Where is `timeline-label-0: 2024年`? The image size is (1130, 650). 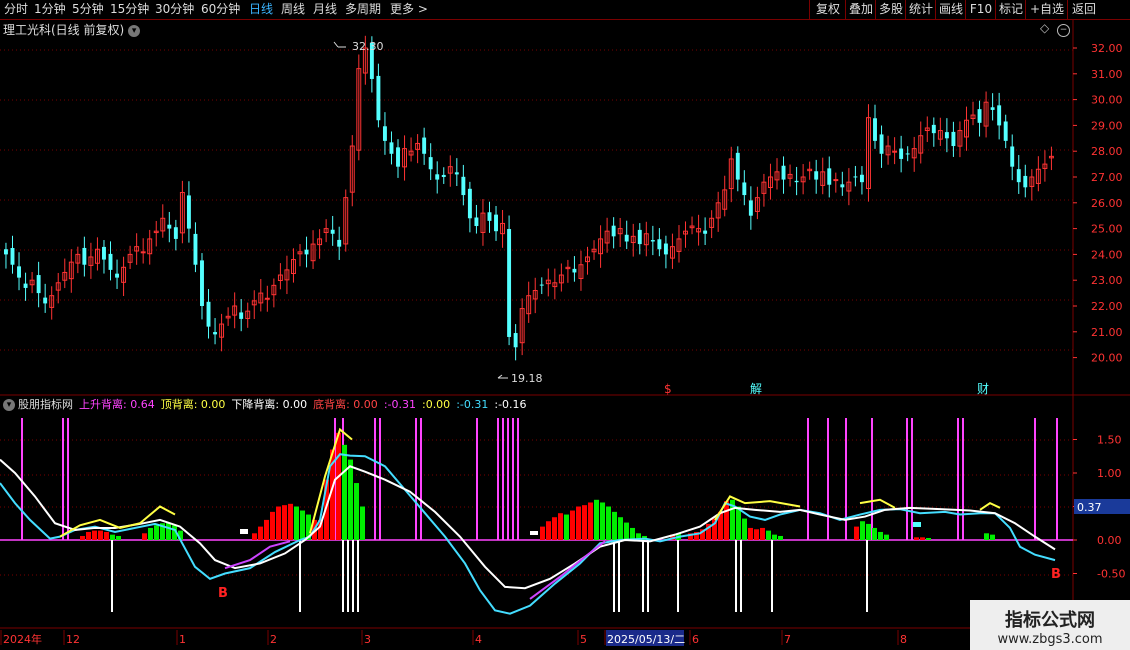
timeline-label-0: 2024年 is located at coordinates (22, 639).